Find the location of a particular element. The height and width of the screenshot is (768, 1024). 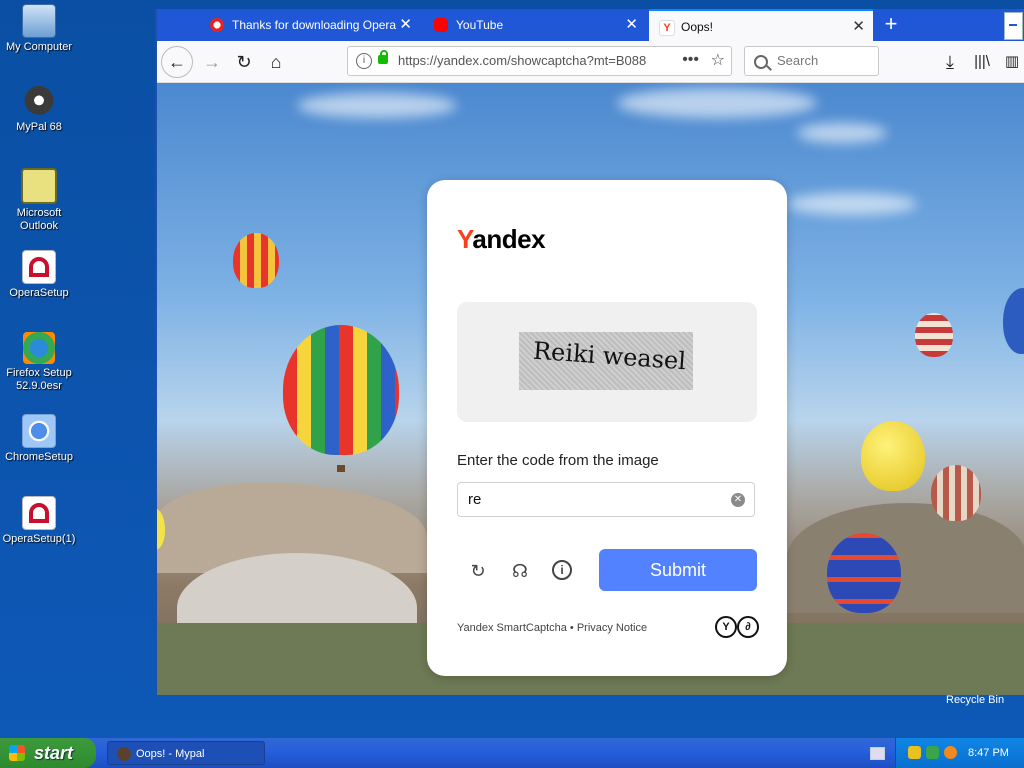

captcha-text: Reiki weasel is located at coordinates (609, 356).